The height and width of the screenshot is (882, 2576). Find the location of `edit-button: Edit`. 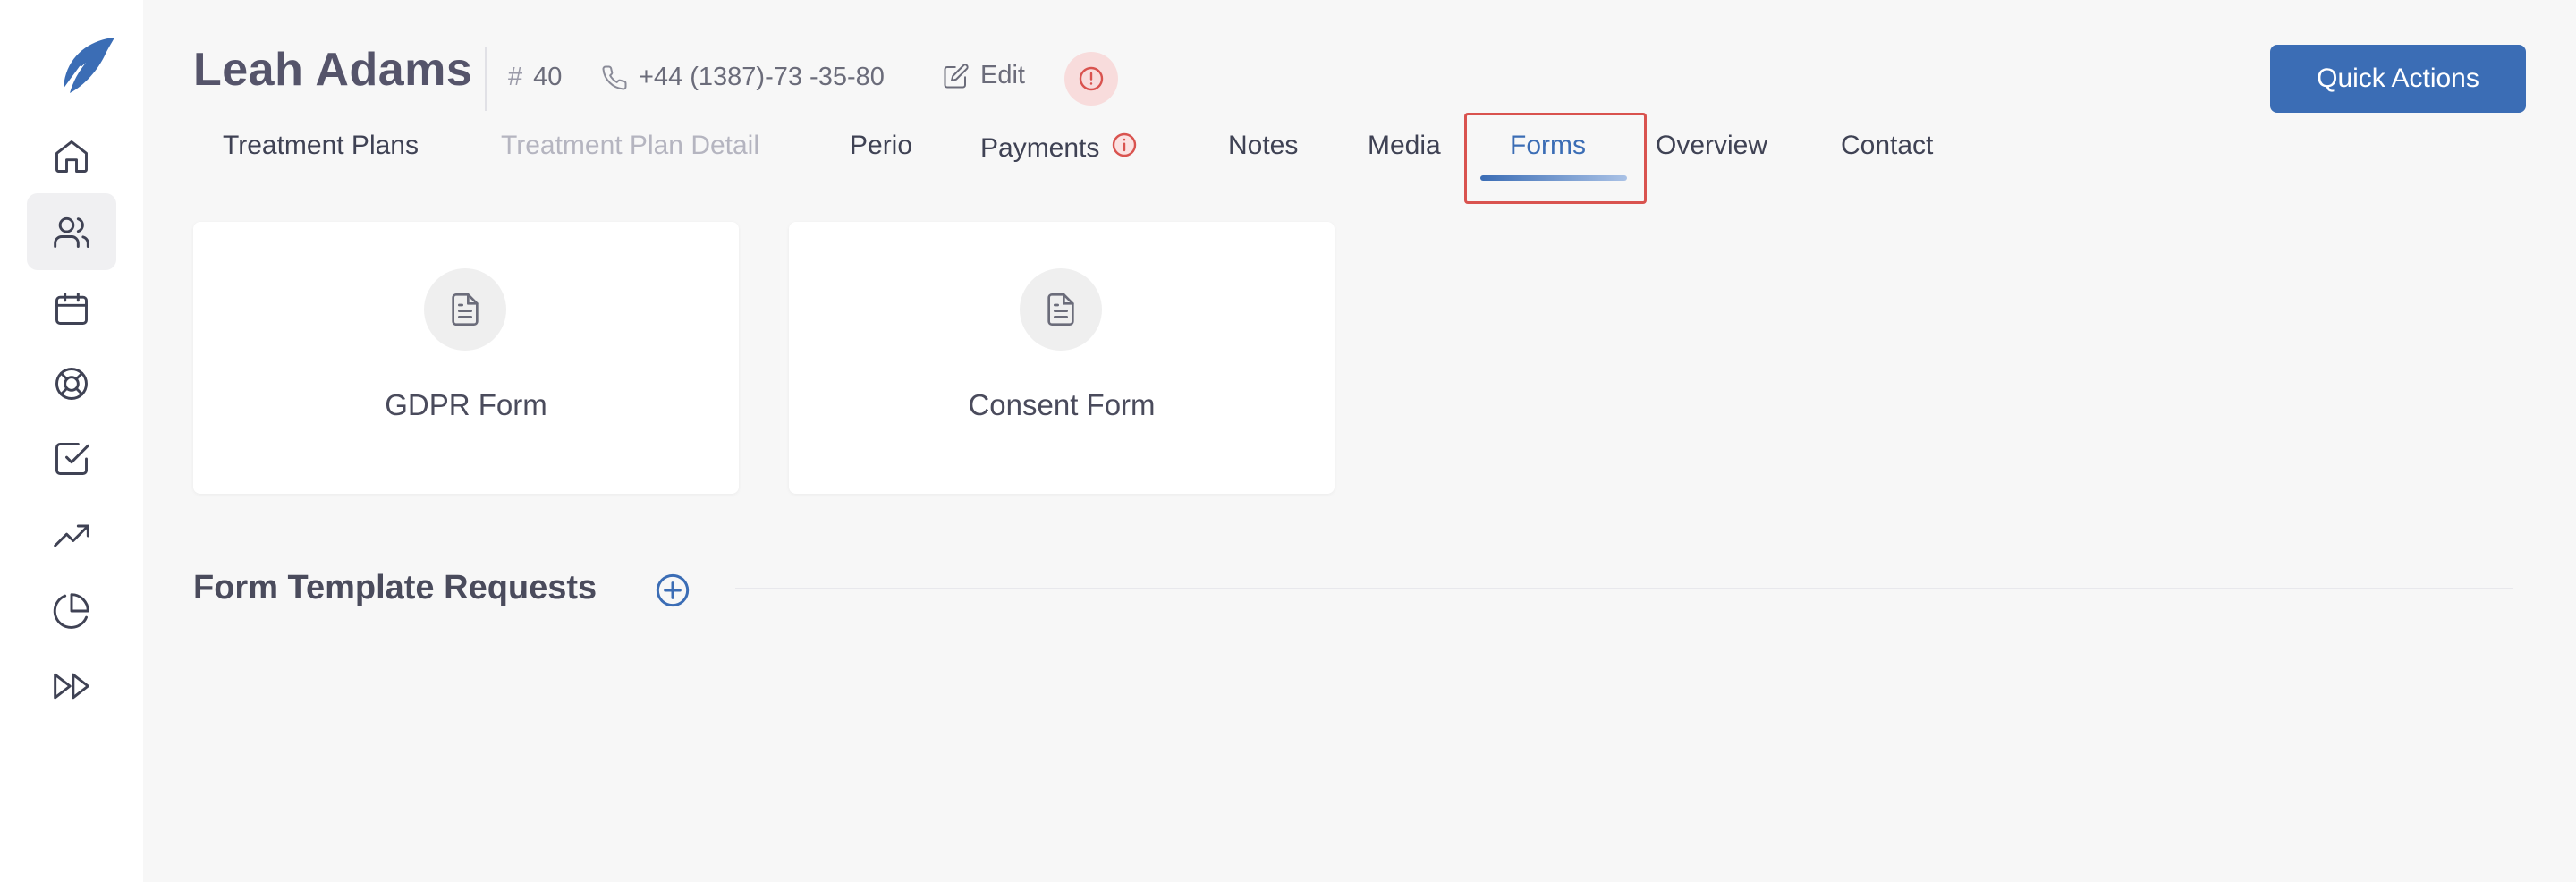

edit-button: Edit is located at coordinates (984, 75).